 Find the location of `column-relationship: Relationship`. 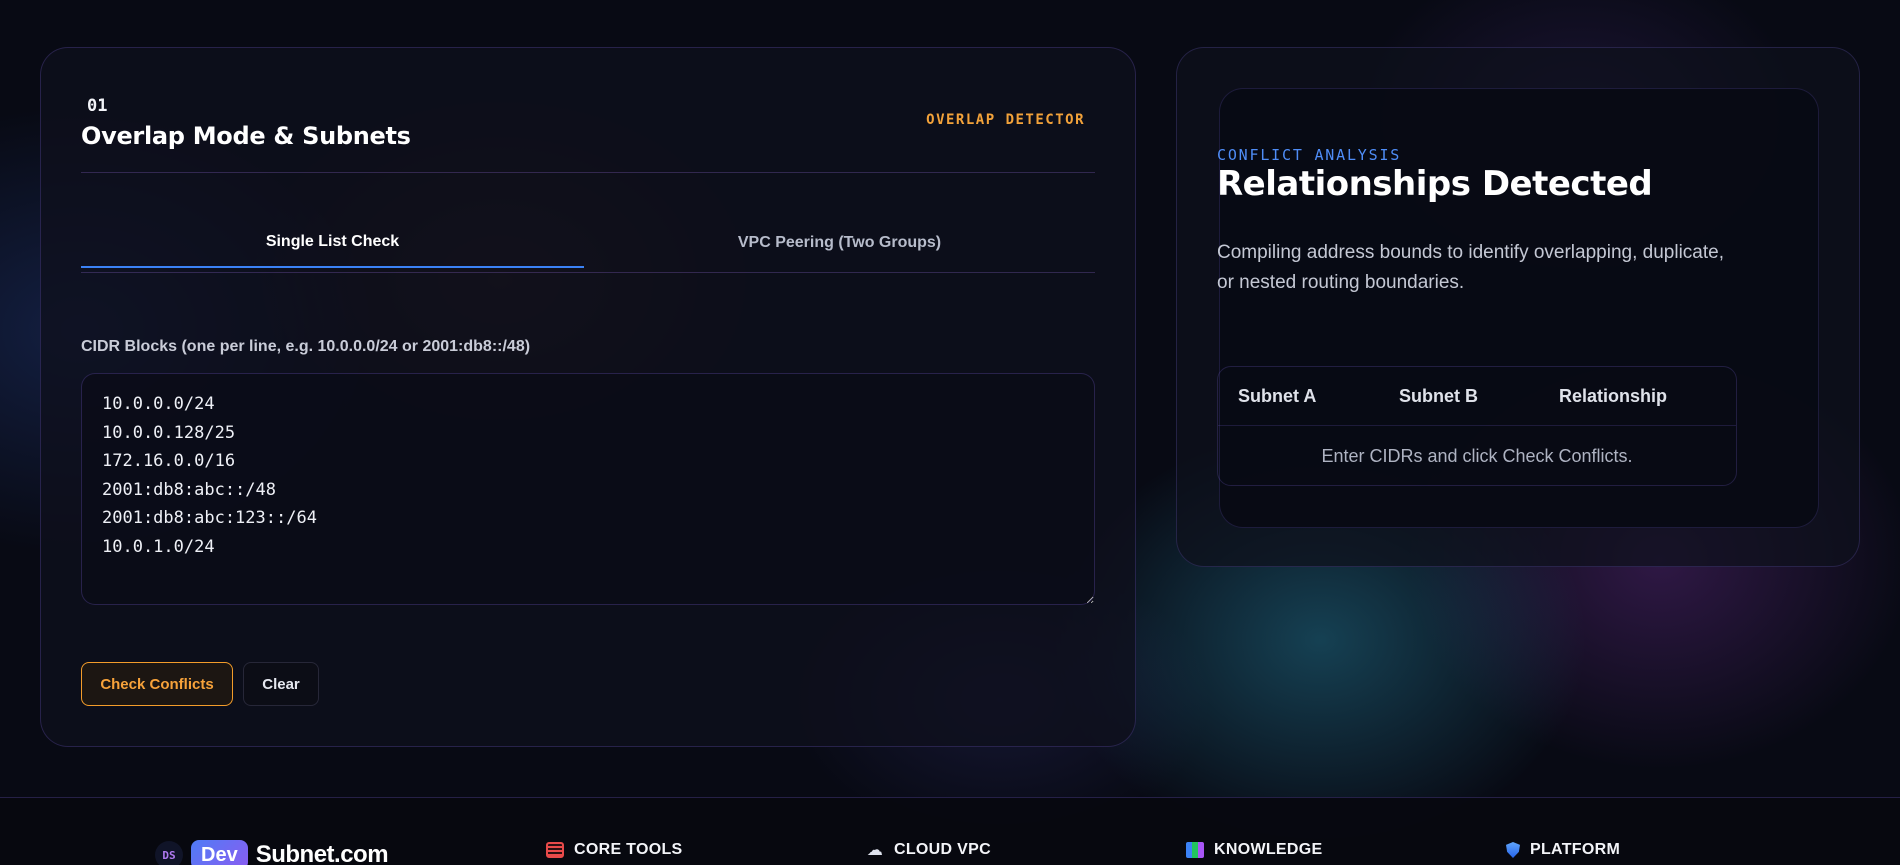

column-relationship: Relationship is located at coordinates (1613, 396).